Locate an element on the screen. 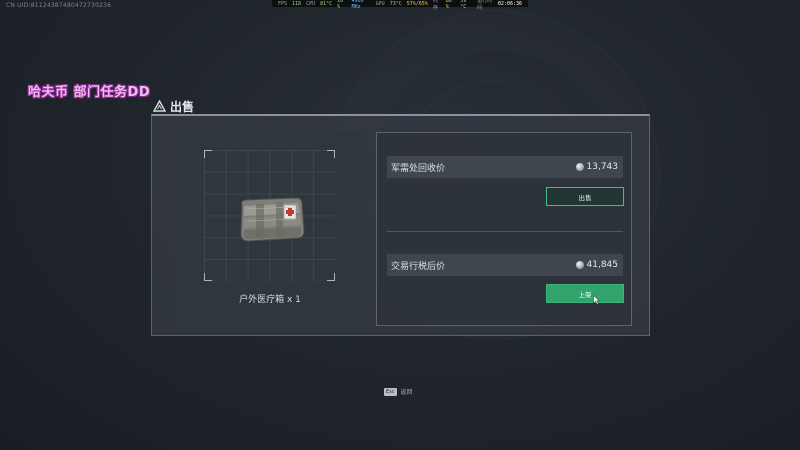 The height and width of the screenshot is (450, 800). military-price-value: 13,743 is located at coordinates (602, 167).